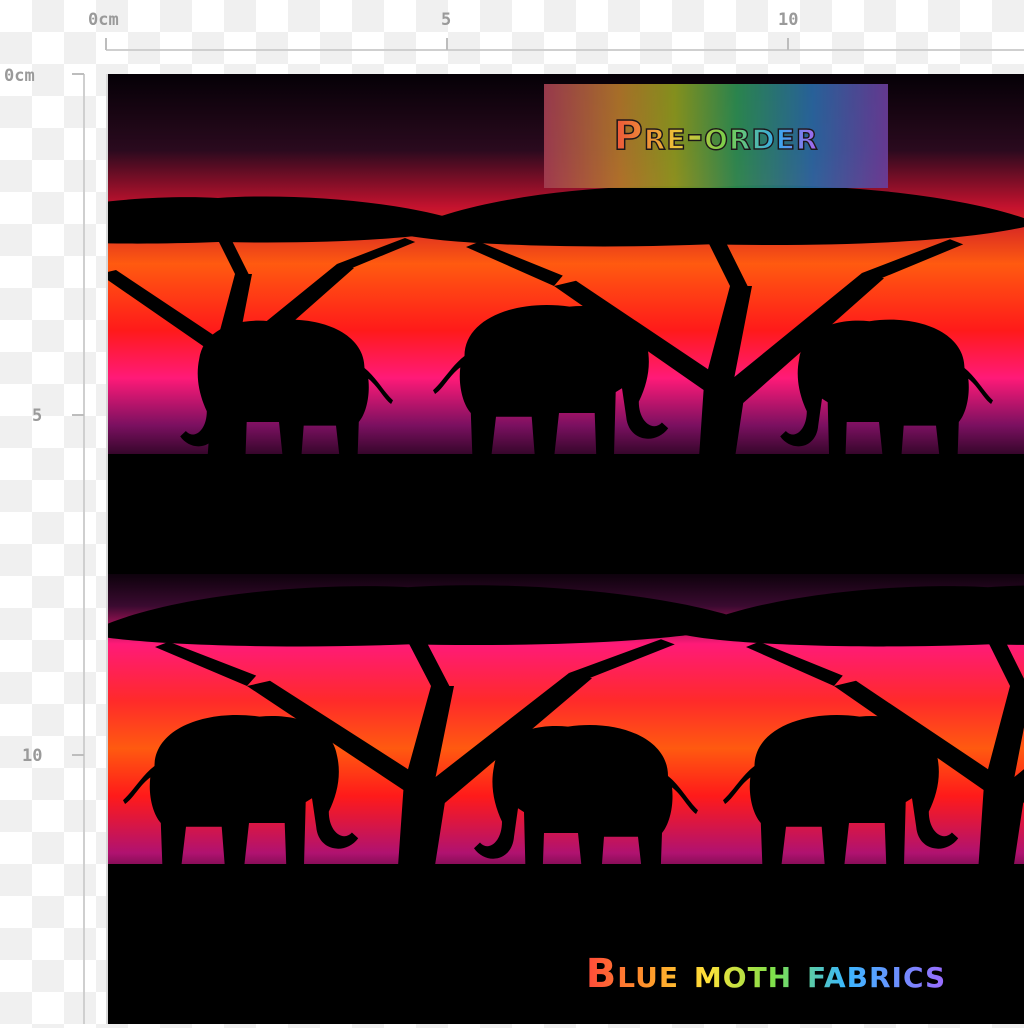 The width and height of the screenshot is (1024, 1028). What do you see at coordinates (564, 44) in the screenshot?
I see `horizontal-ruler-ticks` at bounding box center [564, 44].